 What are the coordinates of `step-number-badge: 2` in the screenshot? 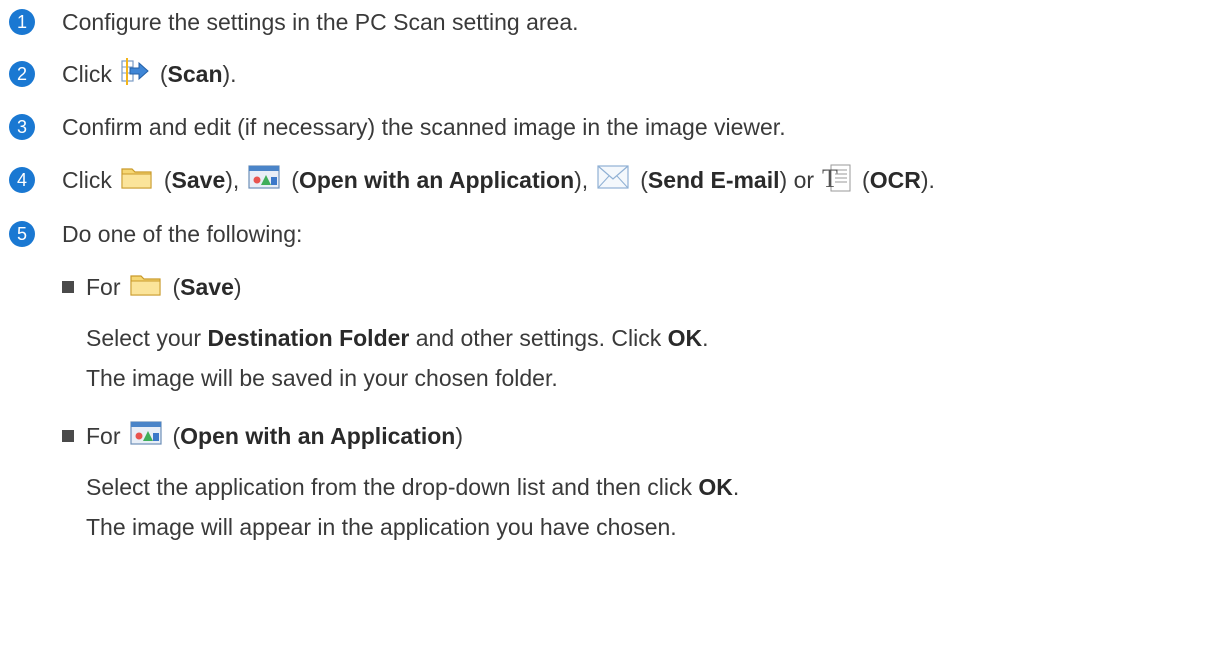 It's located at (22, 74).